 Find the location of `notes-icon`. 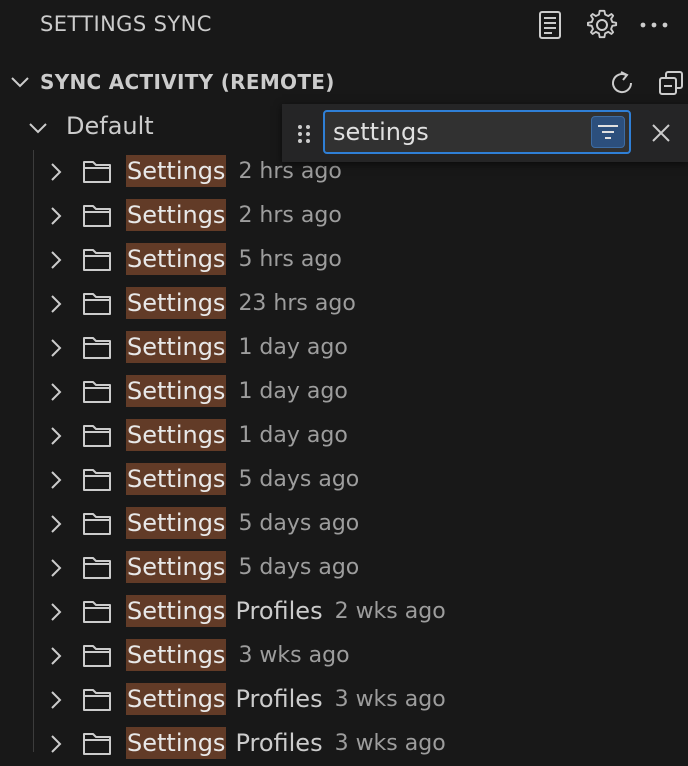

notes-icon is located at coordinates (550, 25).